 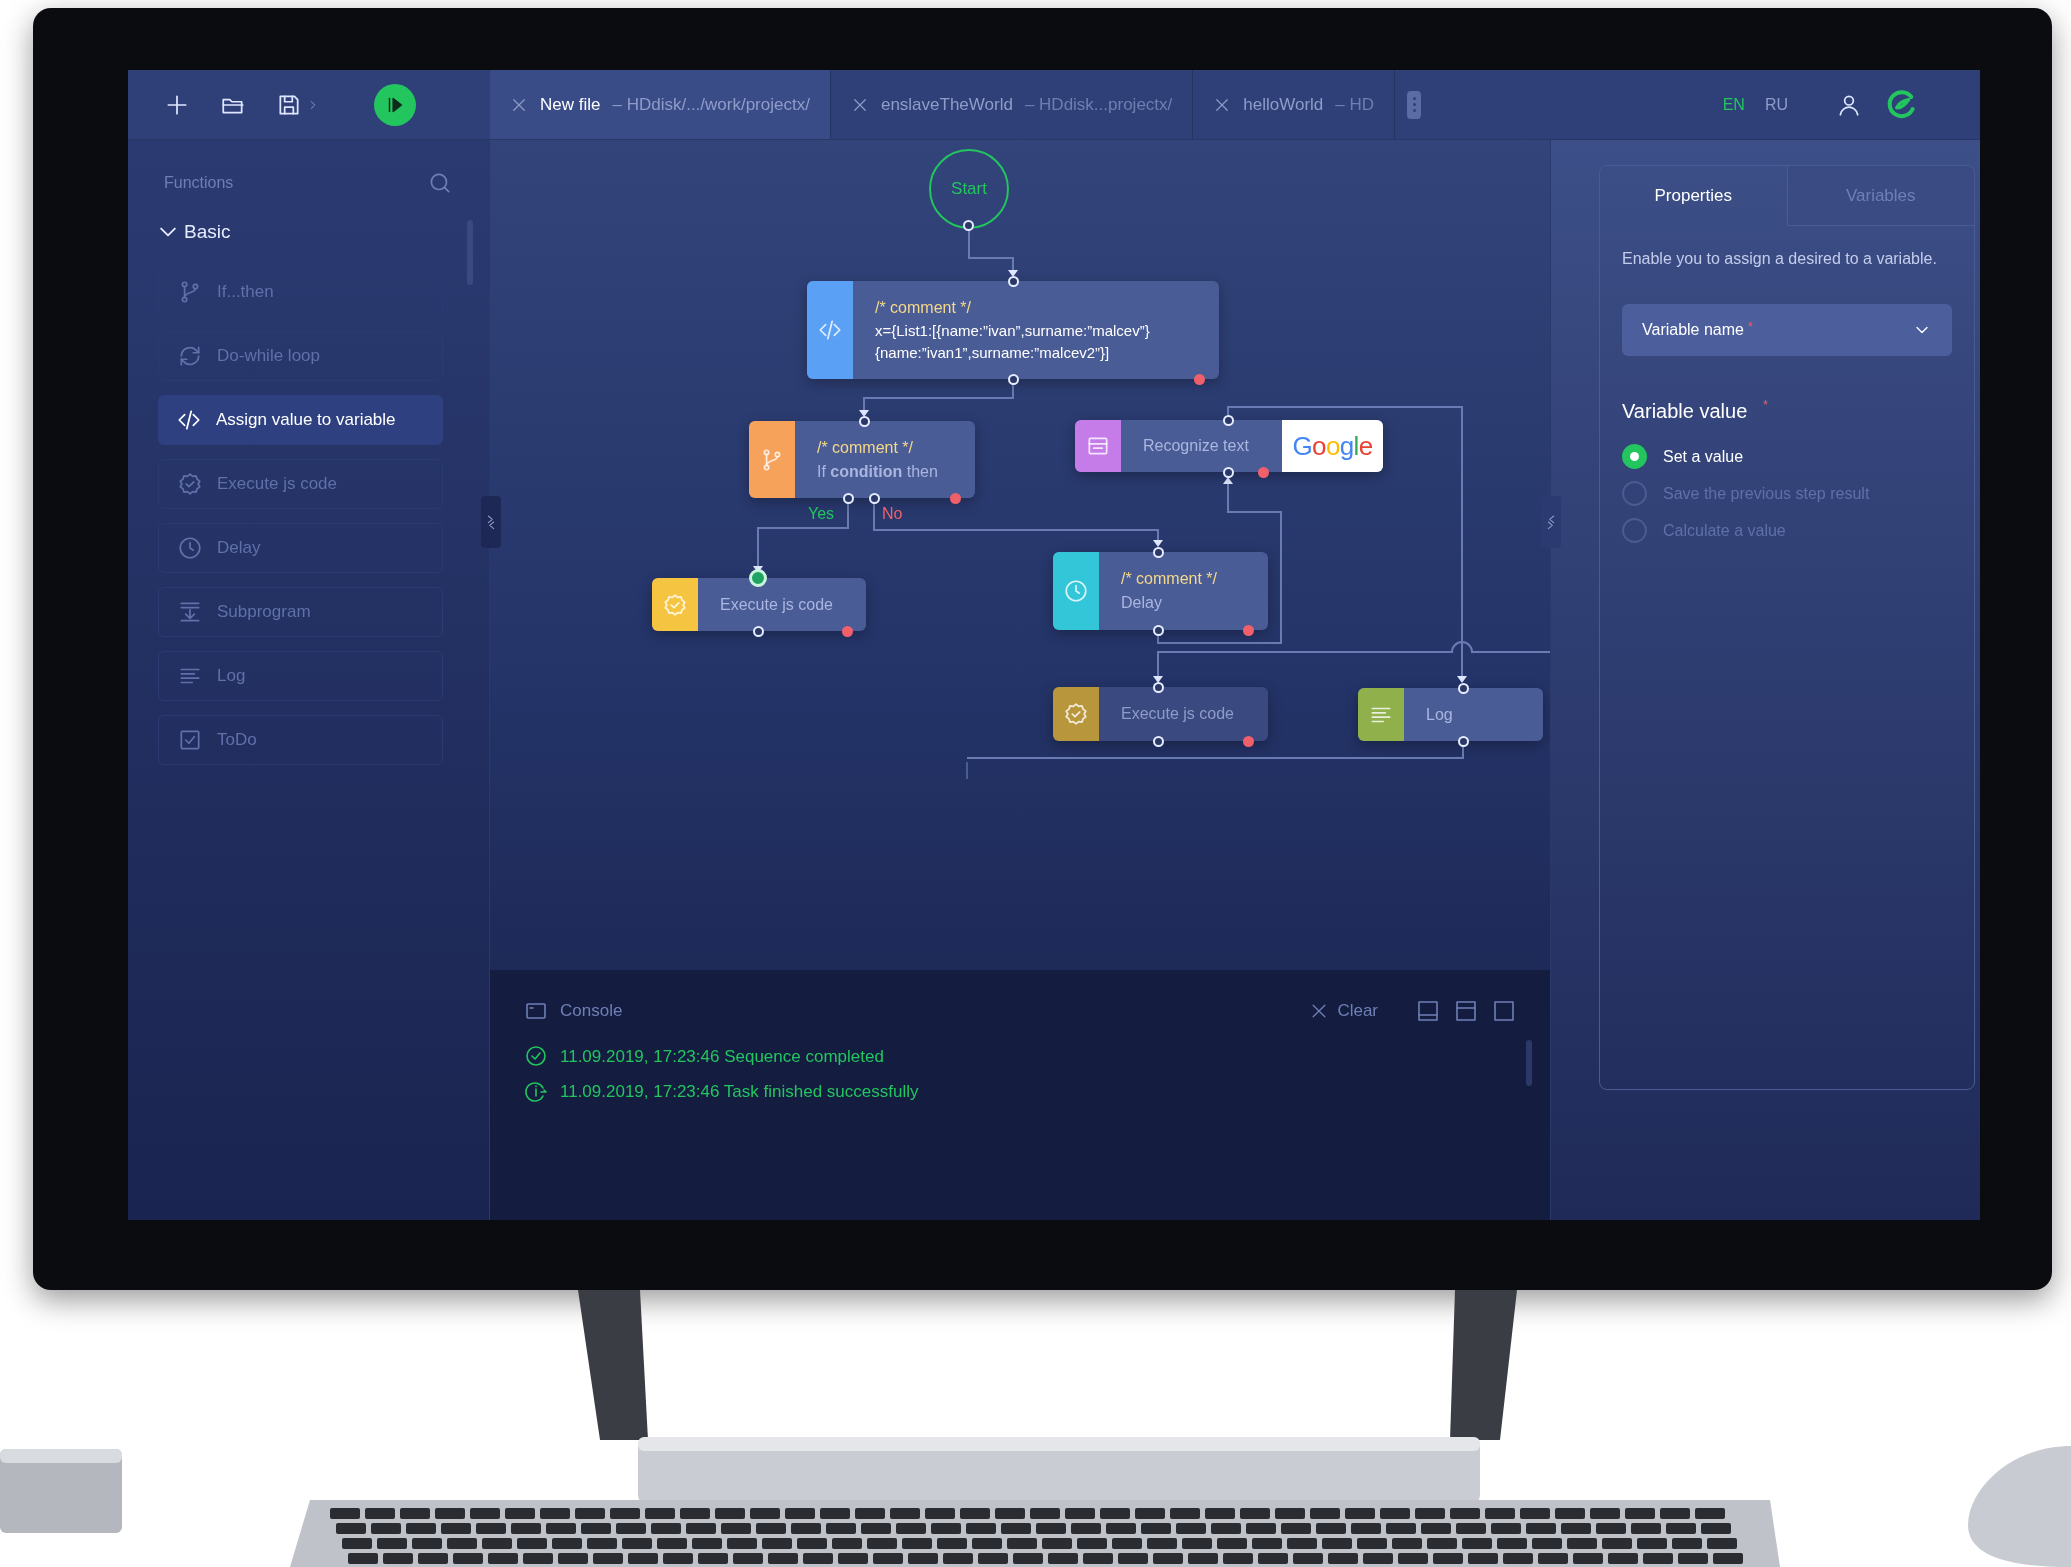 I want to click on dock-bottom-button, so click(x=1428, y=1010).